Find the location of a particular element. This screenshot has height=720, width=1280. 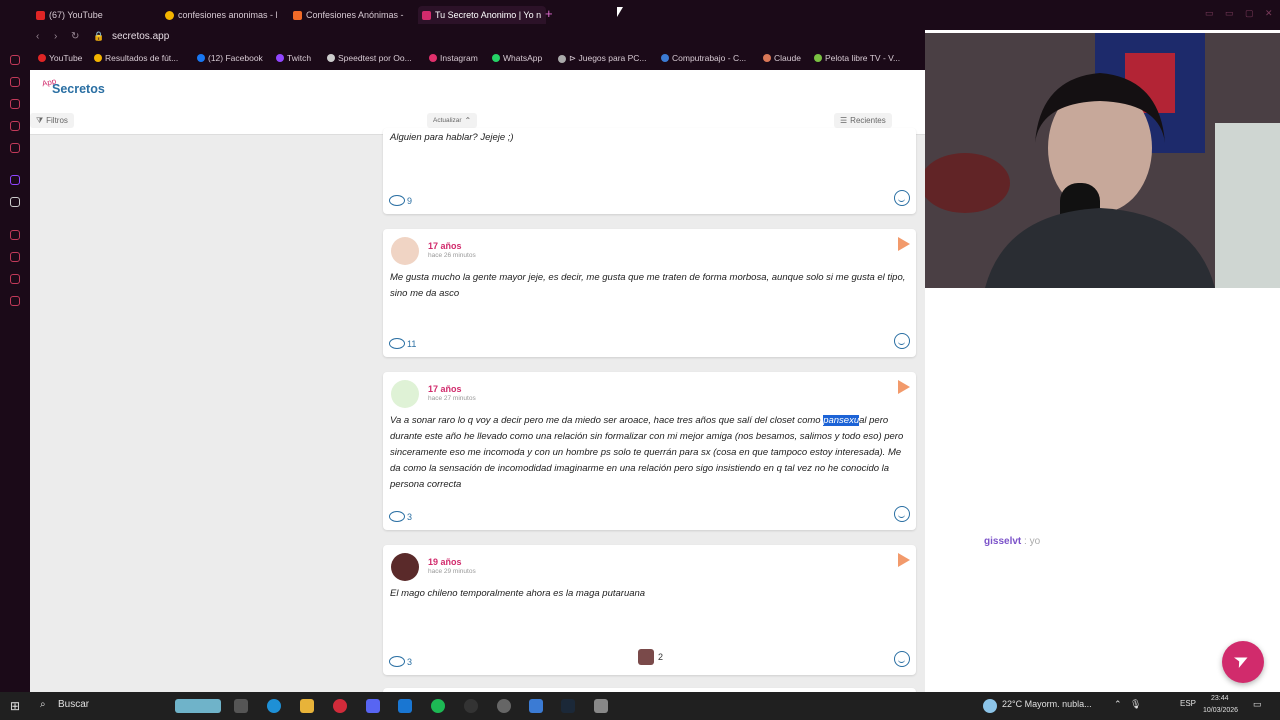

lock-icon: 🔒 is located at coordinates (98, 36).